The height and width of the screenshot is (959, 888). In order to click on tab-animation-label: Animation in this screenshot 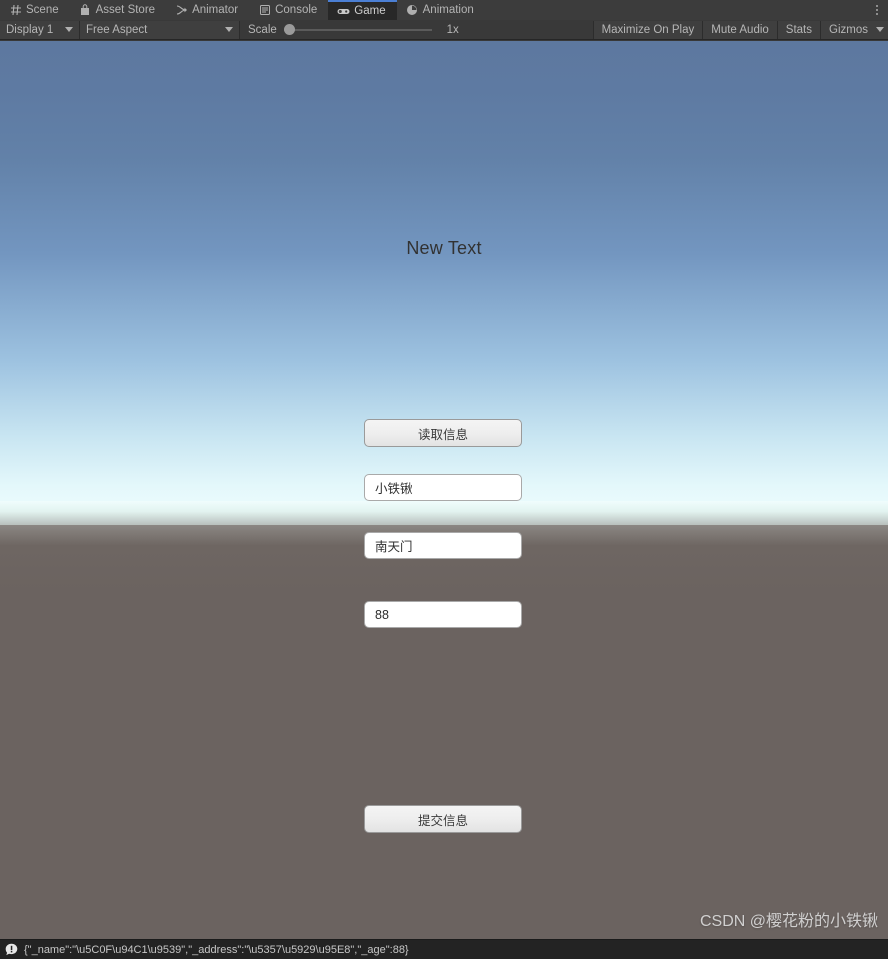, I will do `click(448, 10)`.